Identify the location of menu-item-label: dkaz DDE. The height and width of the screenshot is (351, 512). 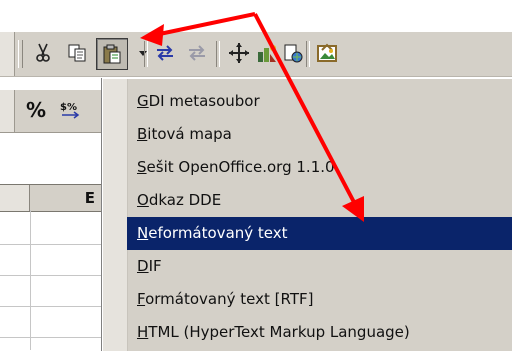
(185, 200).